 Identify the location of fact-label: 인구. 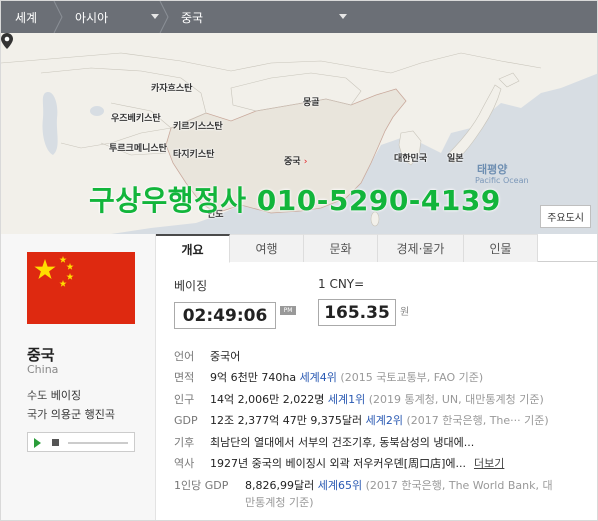
(184, 399).